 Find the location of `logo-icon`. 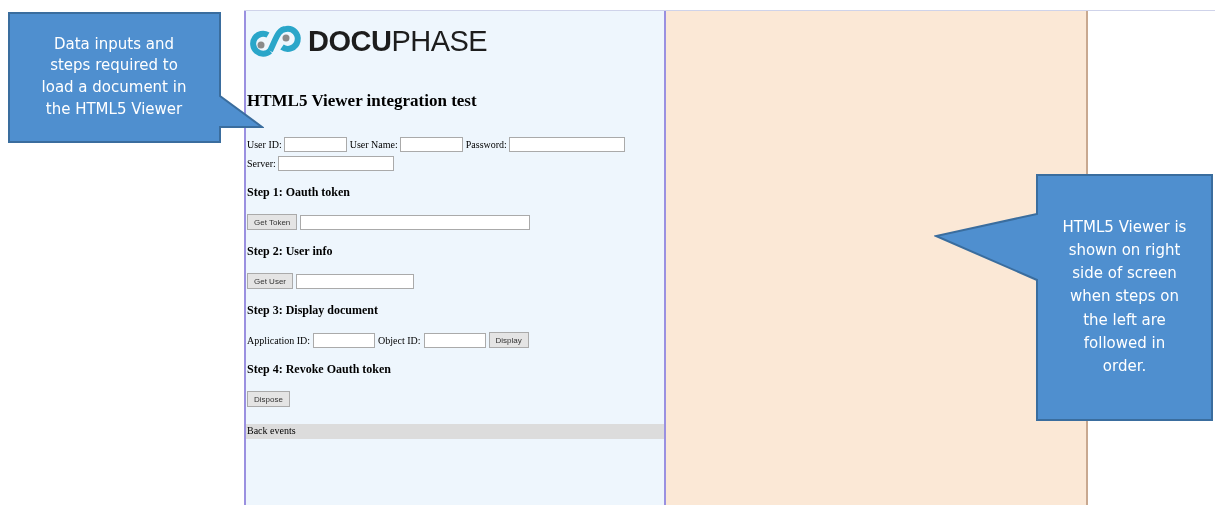

logo-icon is located at coordinates (275, 41).